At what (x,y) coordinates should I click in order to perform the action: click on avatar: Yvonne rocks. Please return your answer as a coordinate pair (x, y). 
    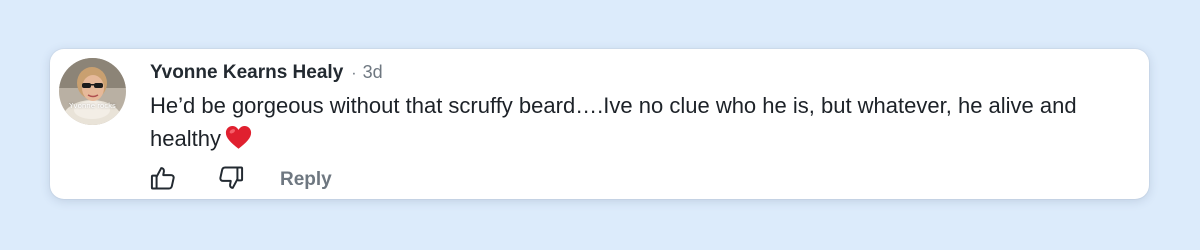
    Looking at the image, I should click on (92, 91).